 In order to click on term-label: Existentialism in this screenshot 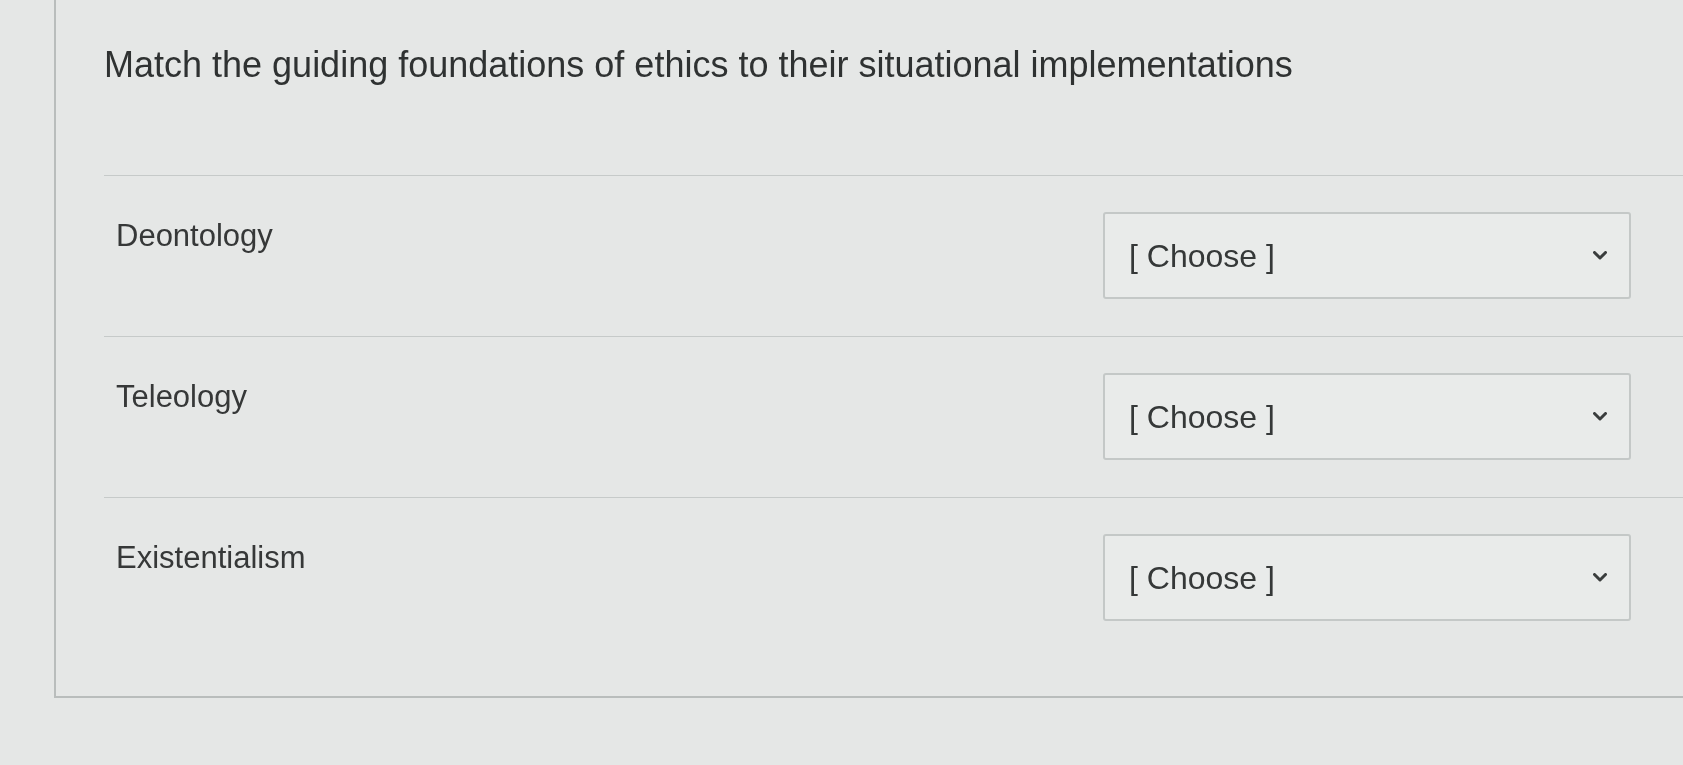, I will do `click(211, 558)`.